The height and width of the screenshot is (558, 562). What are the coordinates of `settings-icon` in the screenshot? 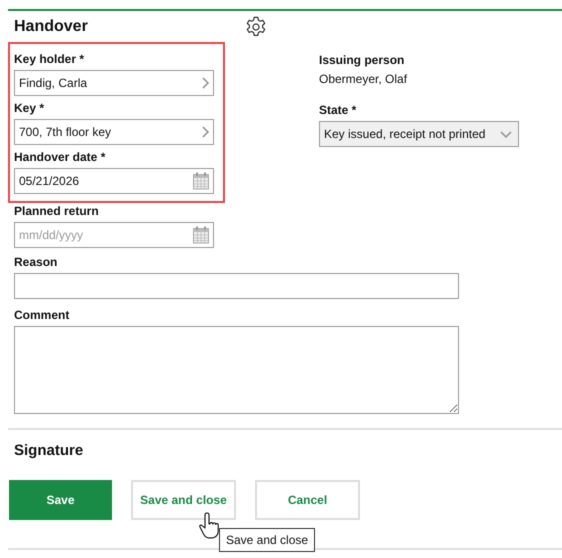 It's located at (255, 27).